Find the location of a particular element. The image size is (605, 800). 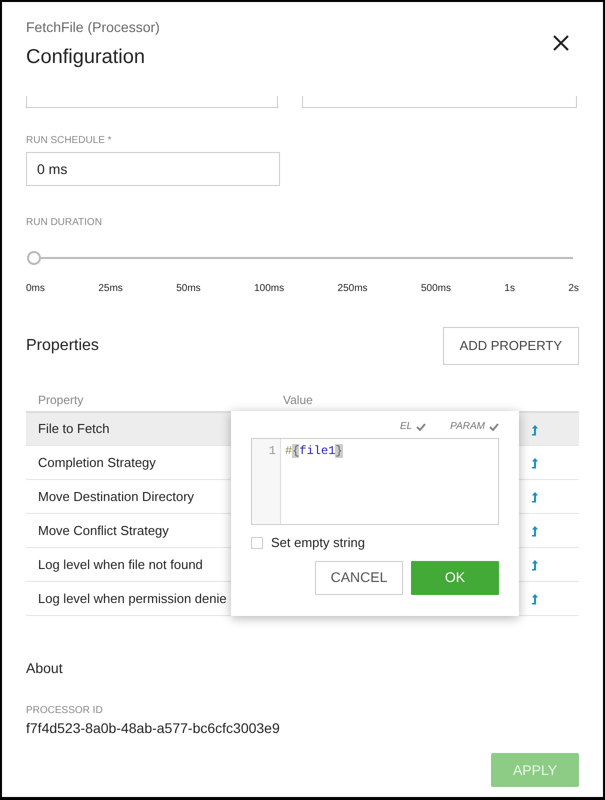

checkbox-label: Set empty string is located at coordinates (318, 543).